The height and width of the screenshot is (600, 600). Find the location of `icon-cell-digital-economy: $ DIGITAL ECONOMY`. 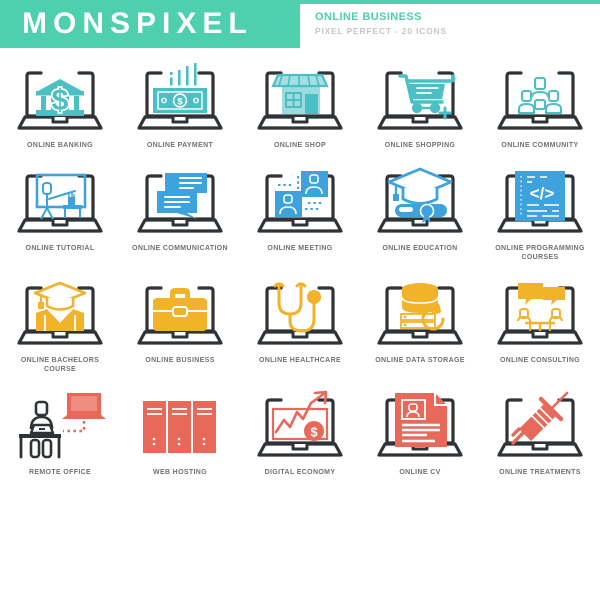

icon-cell-digital-economy: $ DIGITAL ECONOMY is located at coordinates (300, 431).